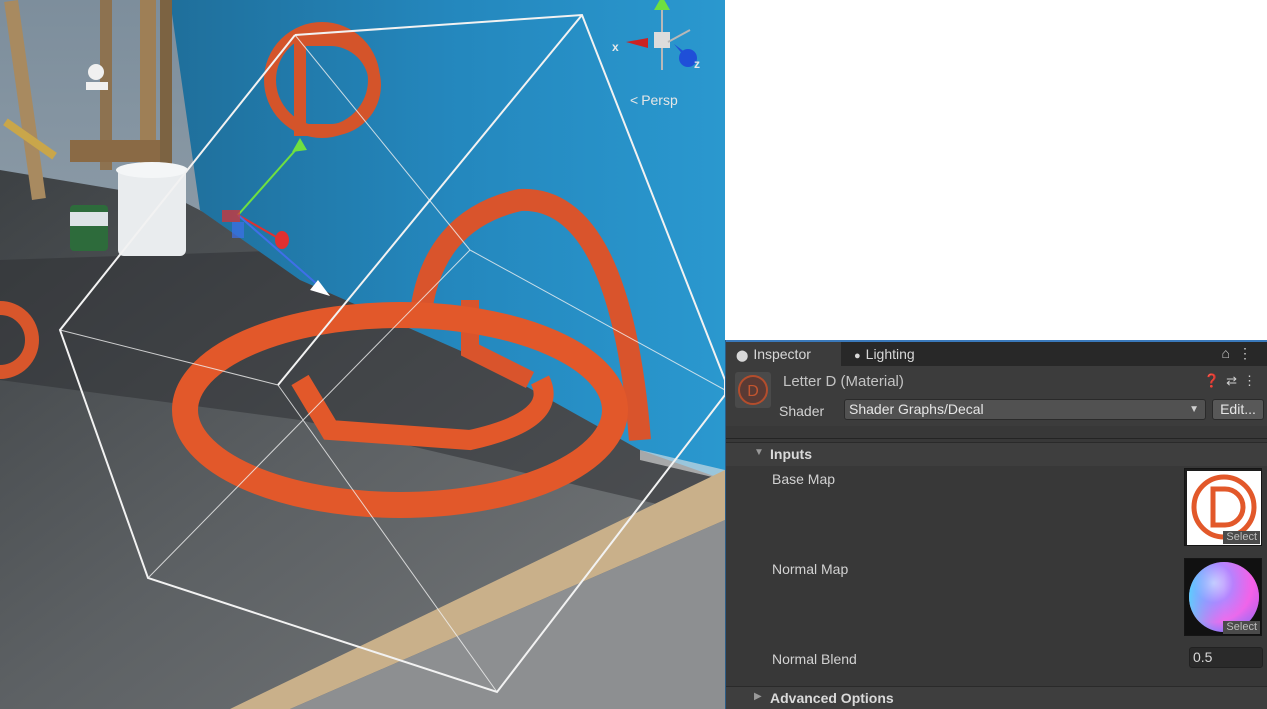 Image resolution: width=1267 pixels, height=709 pixels. Describe the element at coordinates (634, 100) in the screenshot. I see `perspective-icon: <` at that location.